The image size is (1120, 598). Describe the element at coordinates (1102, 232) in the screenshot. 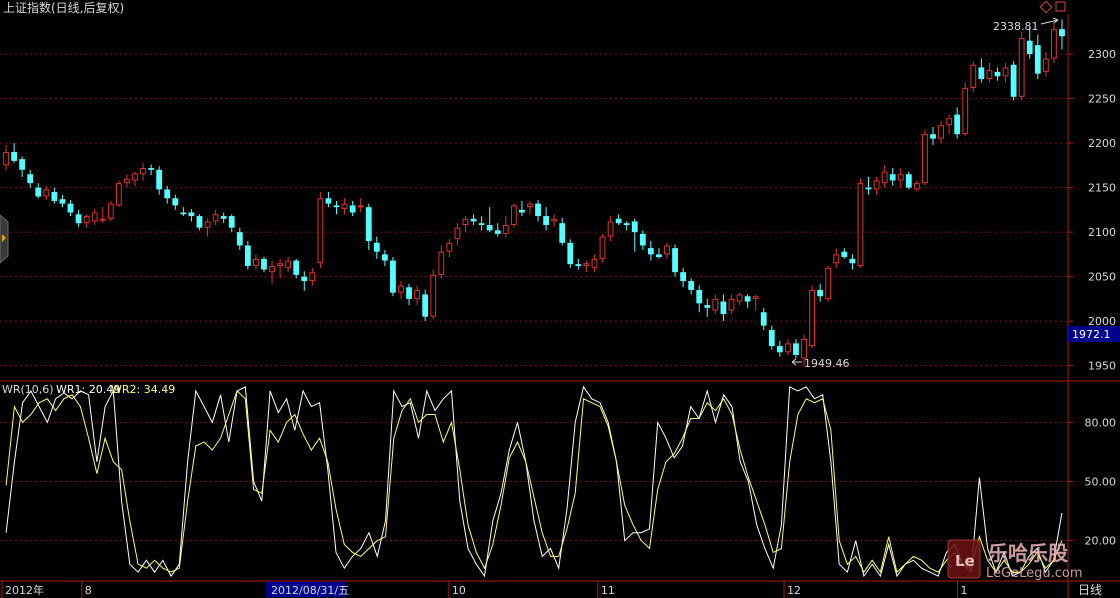

I see `price-tick-label: 2100` at that location.